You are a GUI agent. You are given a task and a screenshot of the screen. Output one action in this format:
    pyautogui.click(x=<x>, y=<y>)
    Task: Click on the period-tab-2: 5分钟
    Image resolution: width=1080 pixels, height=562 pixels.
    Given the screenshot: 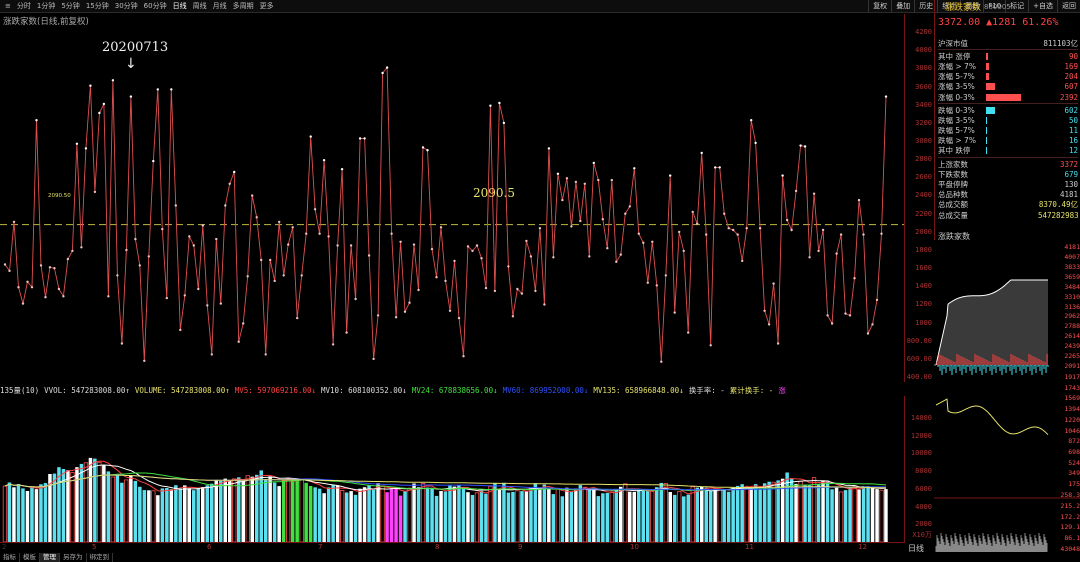 What is the action you would take?
    pyautogui.click(x=70, y=6)
    